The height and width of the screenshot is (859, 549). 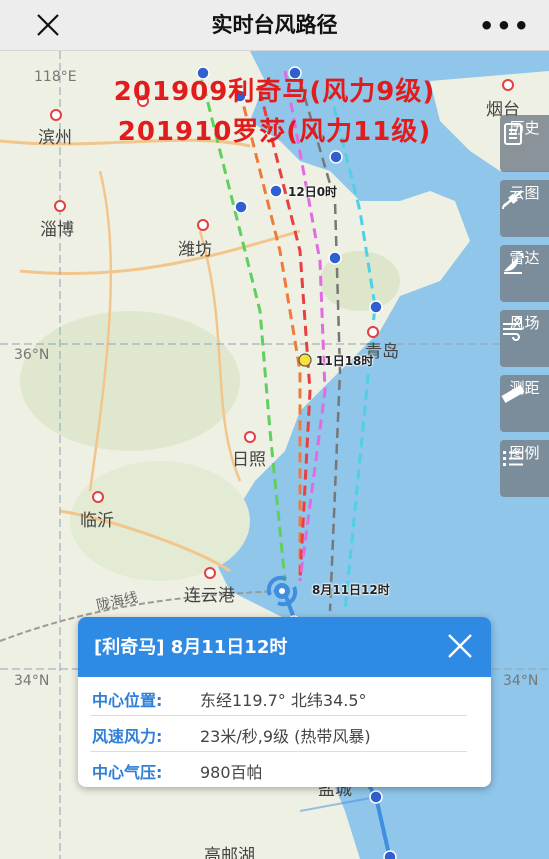 What do you see at coordinates (513, 394) in the screenshot?
I see `ruler-icon` at bounding box center [513, 394].